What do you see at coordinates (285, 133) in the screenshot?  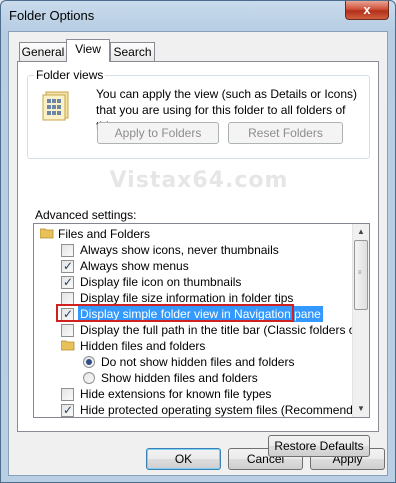 I see `reset-folders-button: Reset Folders` at bounding box center [285, 133].